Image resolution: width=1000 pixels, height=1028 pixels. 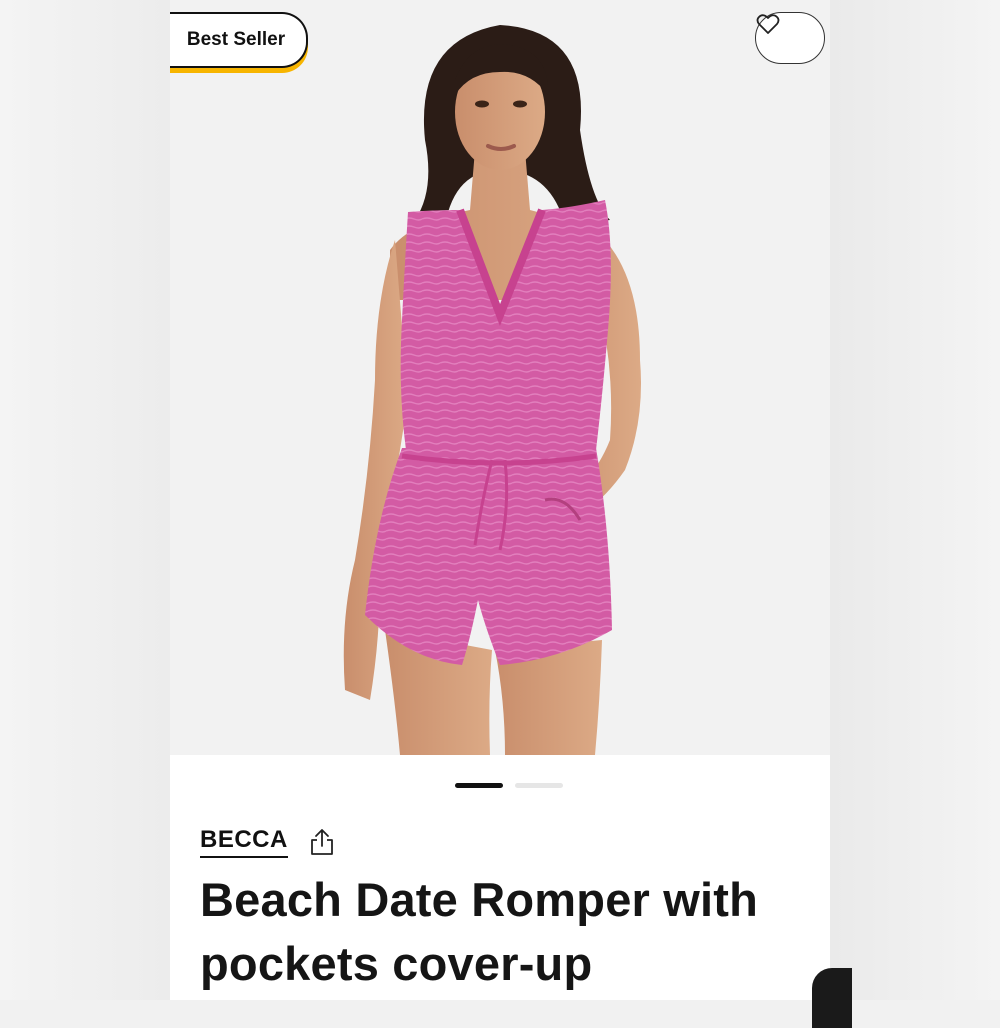 I want to click on product-title: Beach Date Romper with pockets cover-up, so click(x=479, y=931).